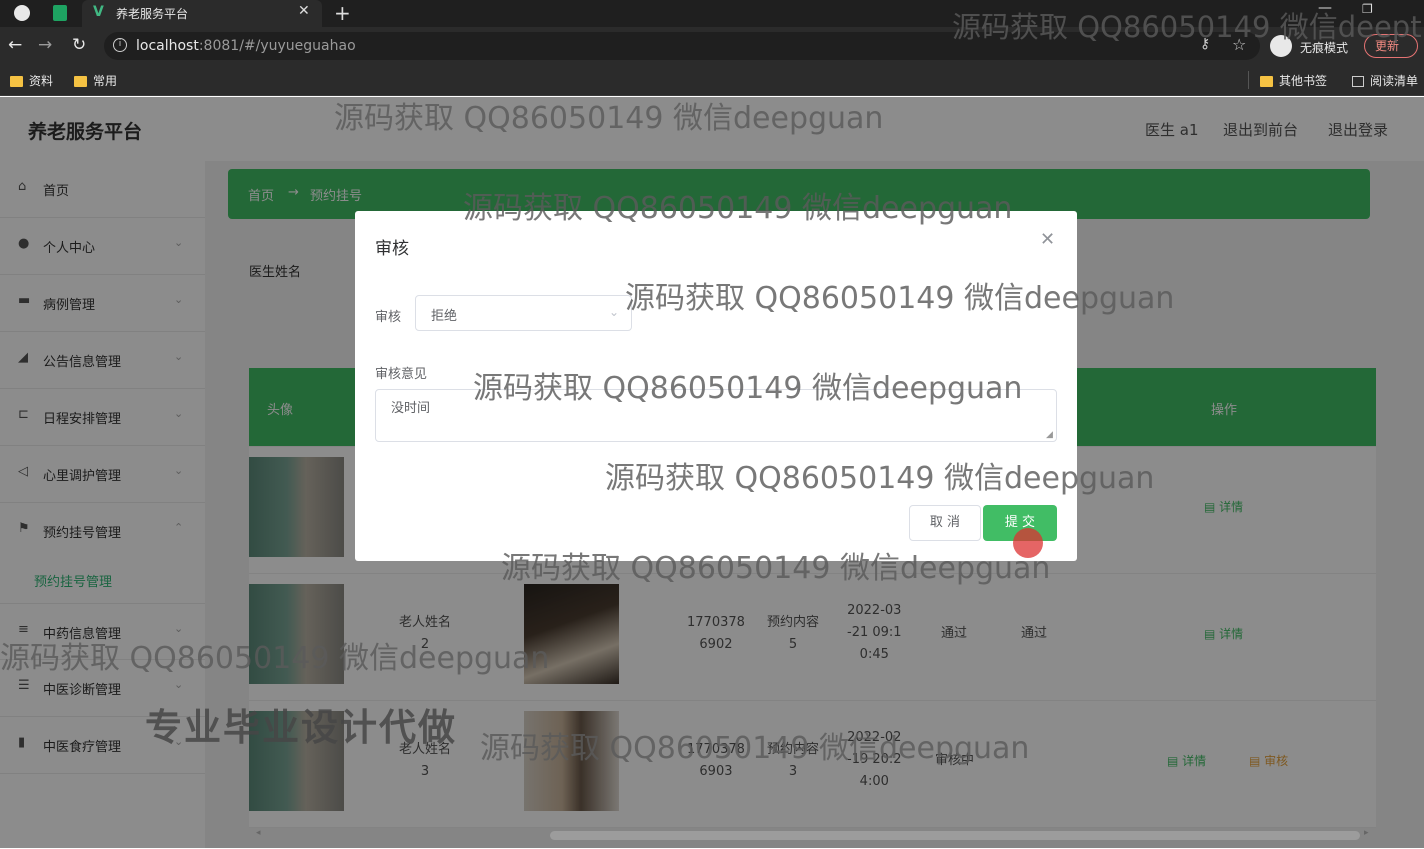  What do you see at coordinates (95, 80) in the screenshot?
I see `bookmark-changyong: 常用` at bounding box center [95, 80].